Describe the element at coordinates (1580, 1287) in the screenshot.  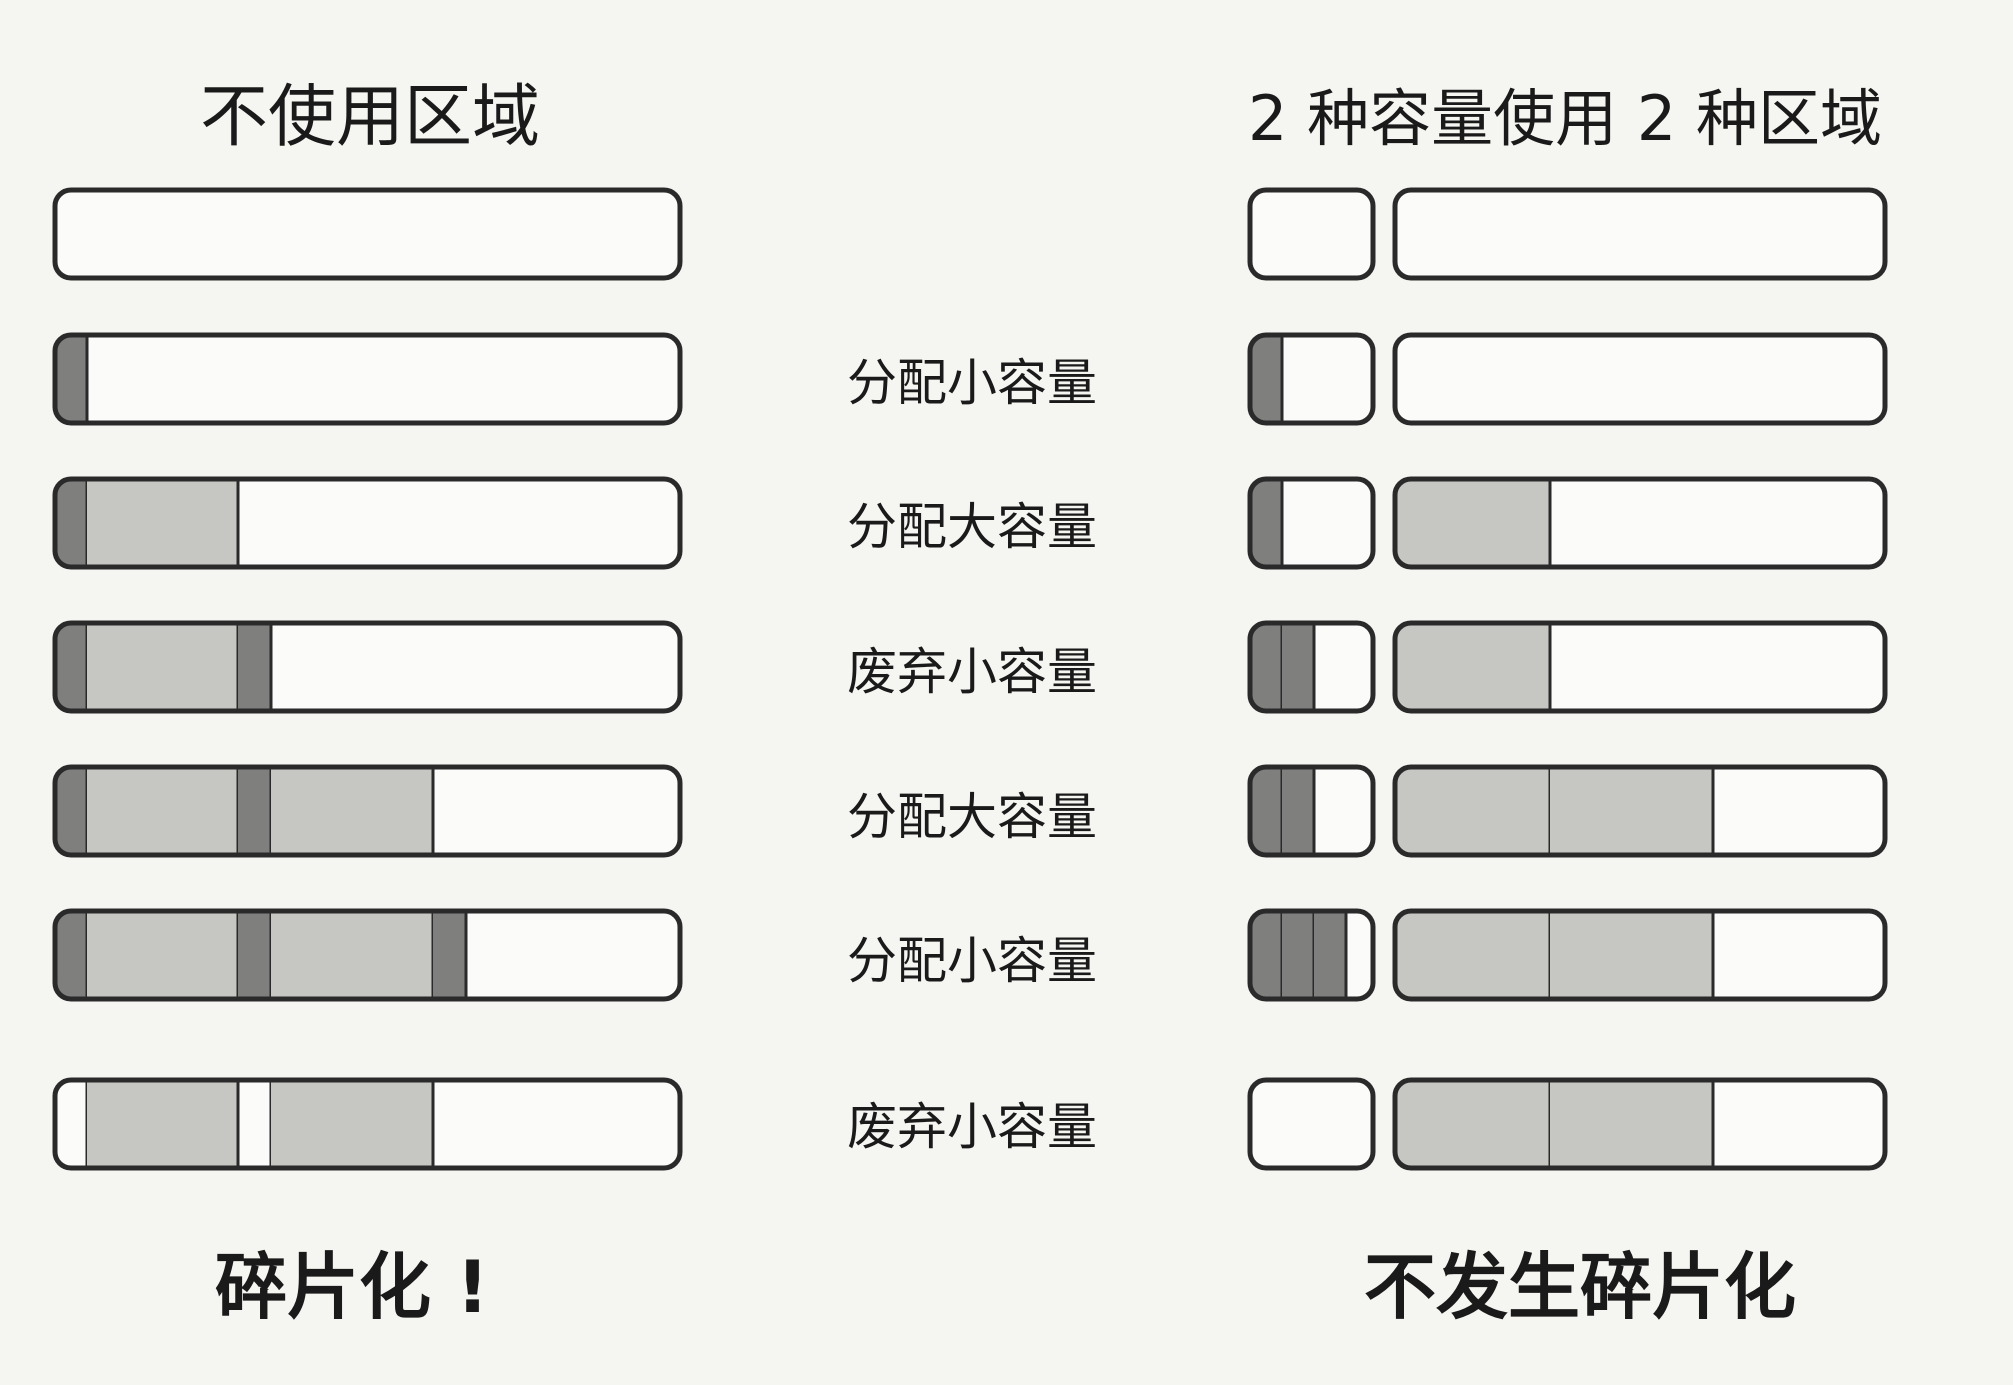
I see `right-result-label: 不发生碎片化` at that location.